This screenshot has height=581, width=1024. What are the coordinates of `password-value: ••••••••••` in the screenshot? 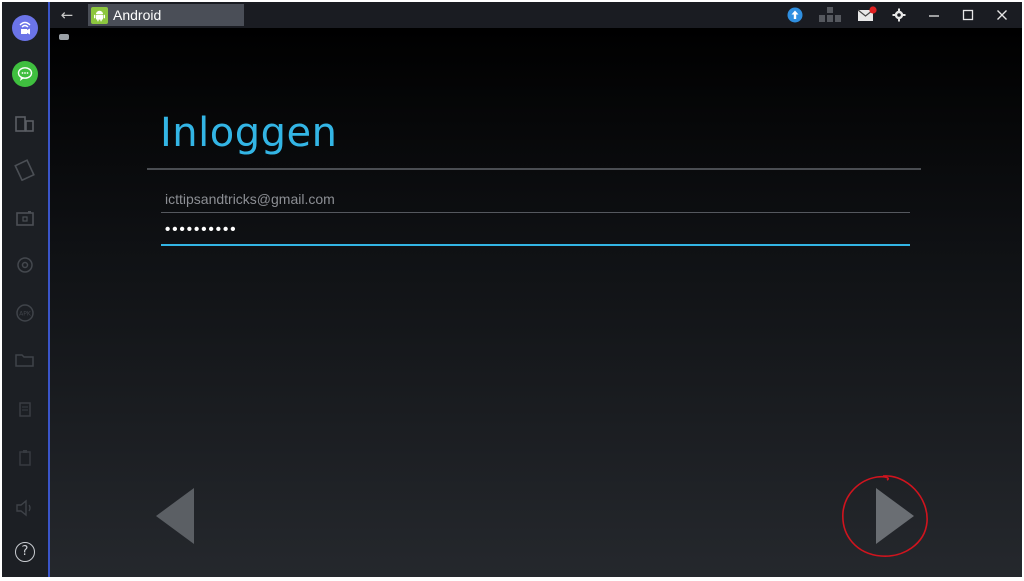 It's located at (201, 229).